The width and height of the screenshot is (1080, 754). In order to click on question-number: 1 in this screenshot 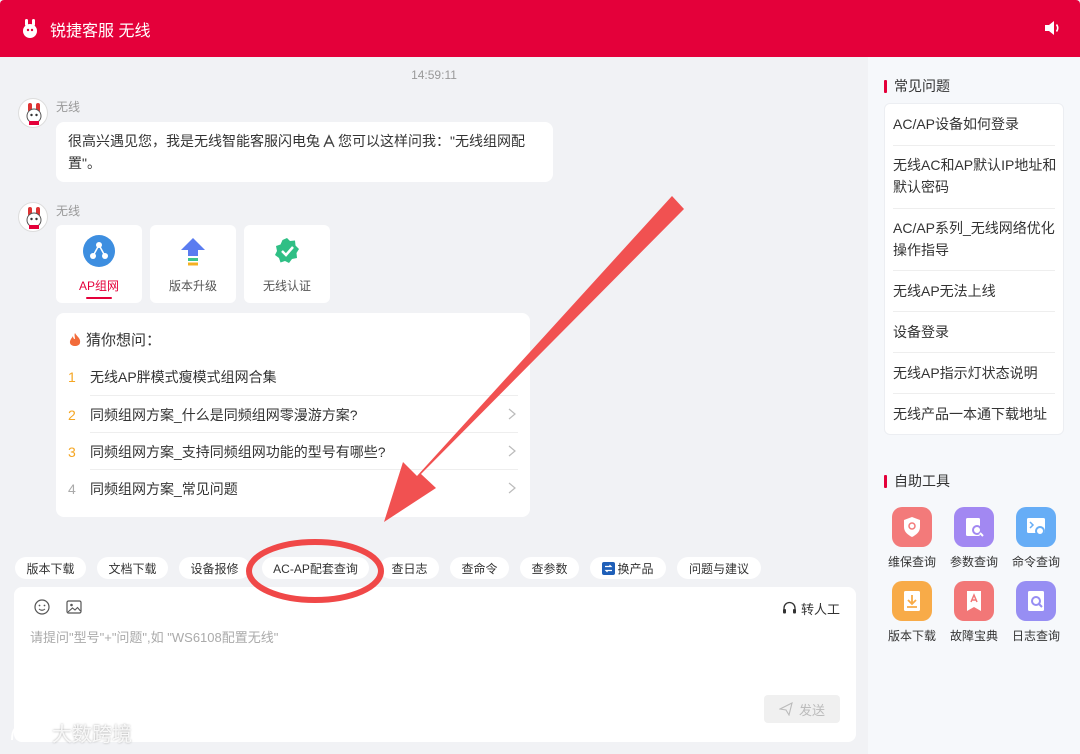, I will do `click(72, 376)`.